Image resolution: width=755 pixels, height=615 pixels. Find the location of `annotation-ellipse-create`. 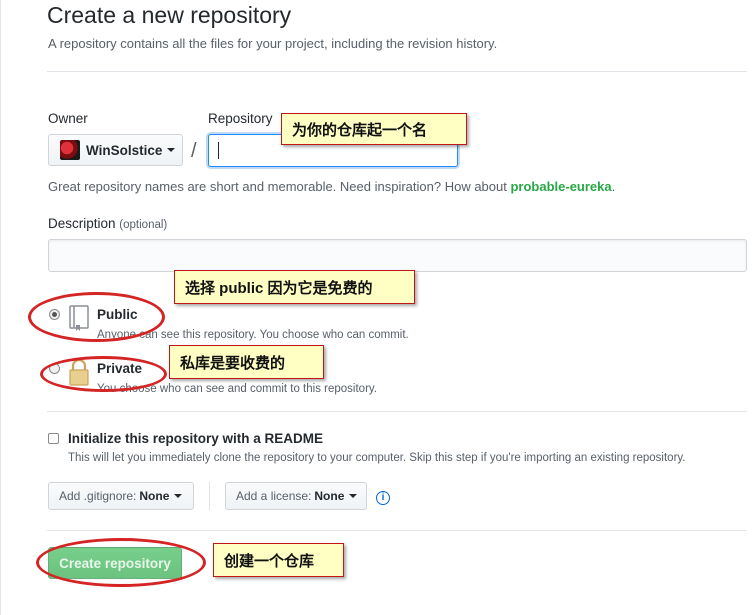

annotation-ellipse-create is located at coordinates (121, 562).